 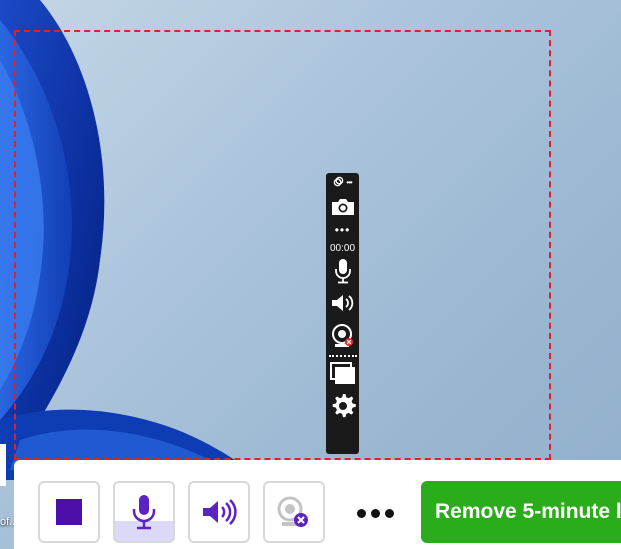 I want to click on pause-dots-icon: •••, so click(x=342, y=230).